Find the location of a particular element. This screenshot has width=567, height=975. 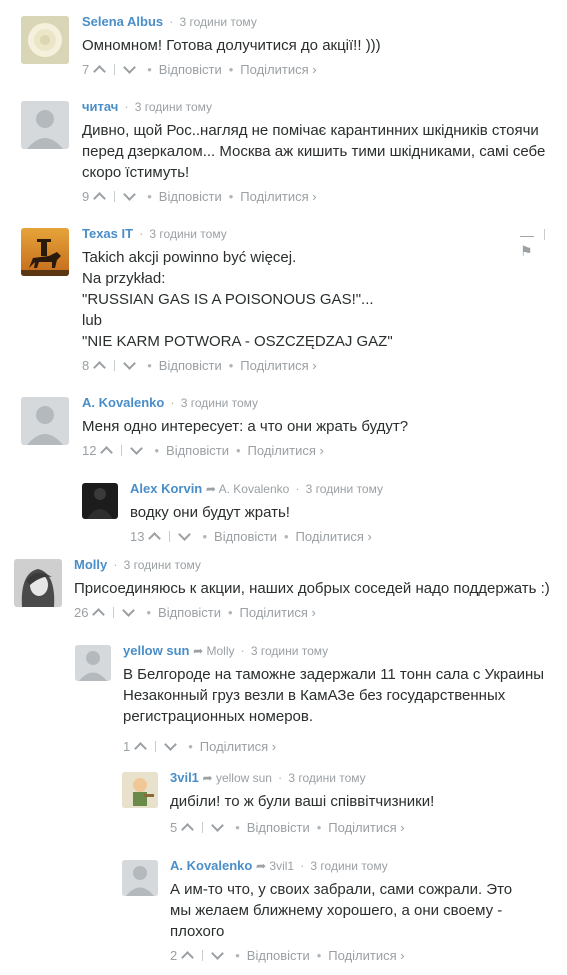

vote-count: 12 is located at coordinates (89, 450).